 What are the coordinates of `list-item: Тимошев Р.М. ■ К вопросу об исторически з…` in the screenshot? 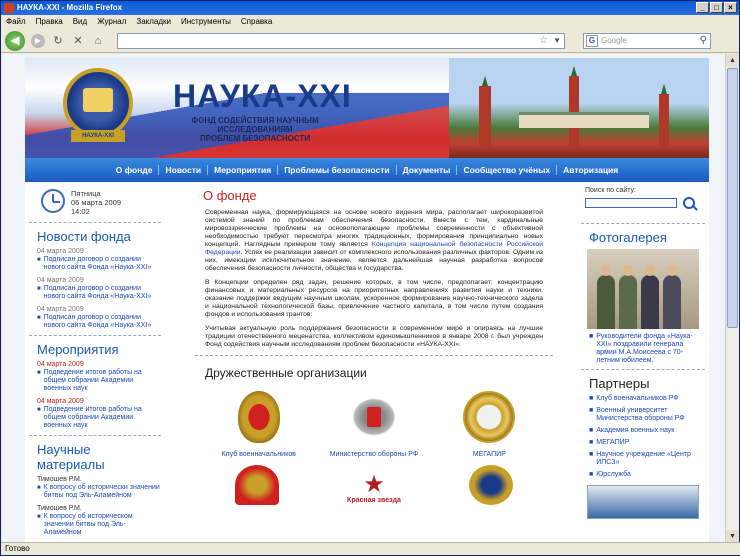 It's located at (99, 488).